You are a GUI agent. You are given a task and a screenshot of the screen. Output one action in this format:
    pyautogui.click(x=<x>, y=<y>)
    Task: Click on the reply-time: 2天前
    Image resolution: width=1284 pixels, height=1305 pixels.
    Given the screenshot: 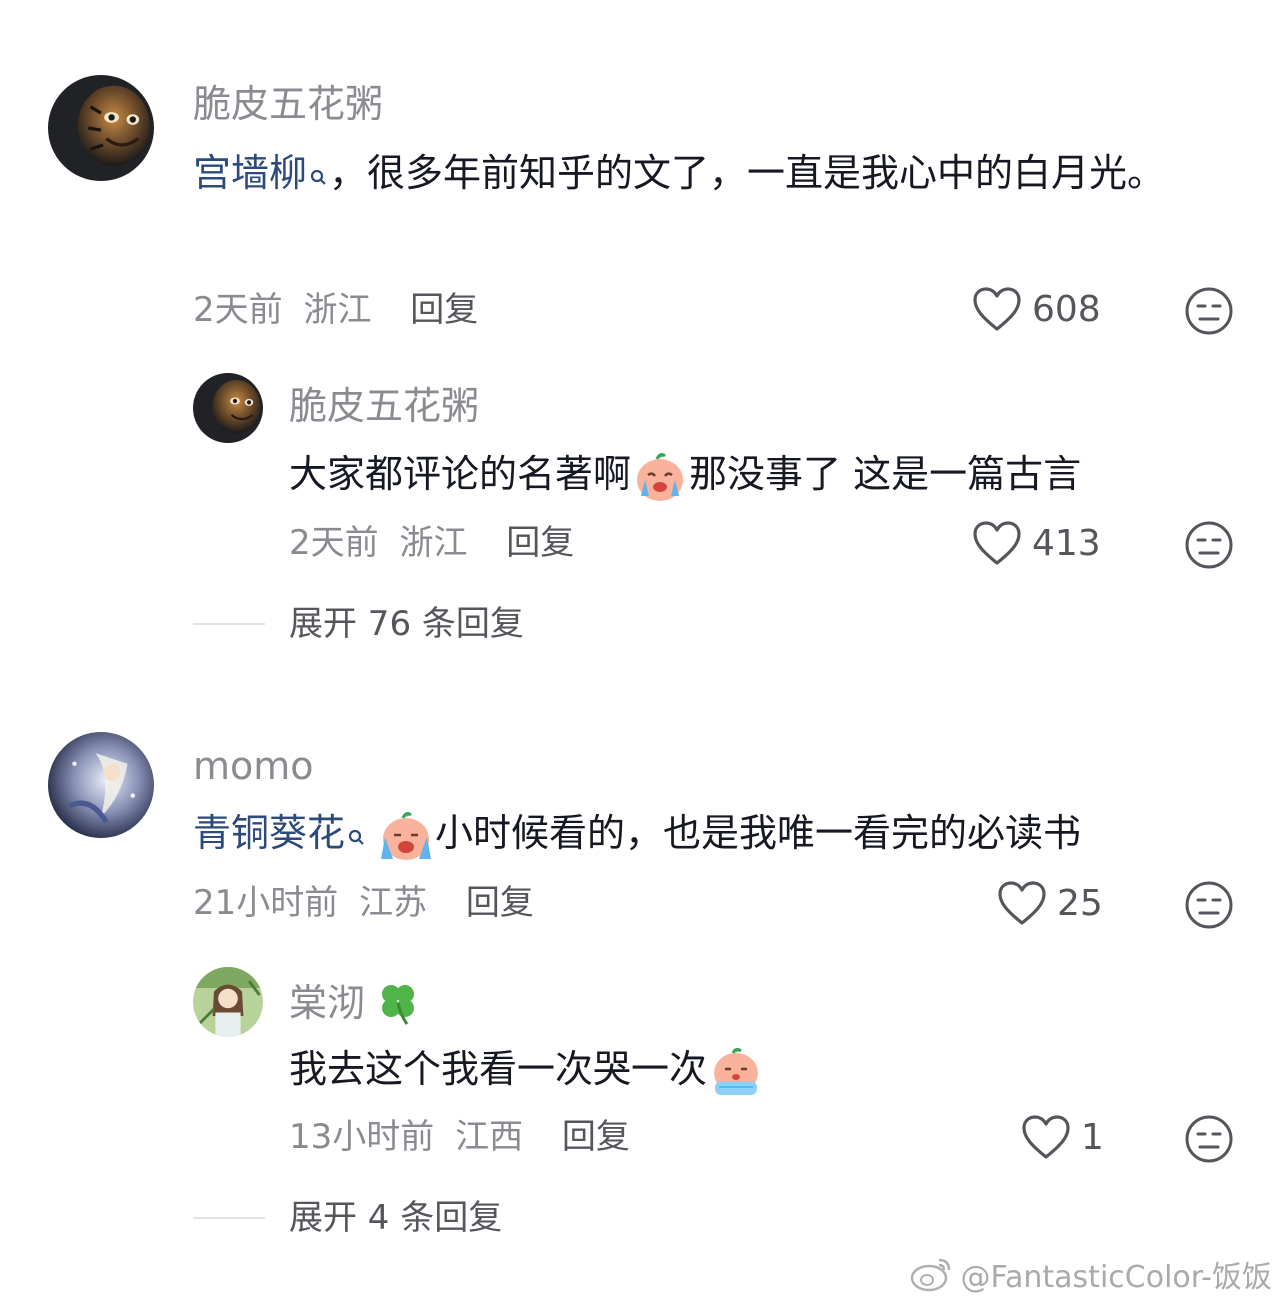 What is the action you would take?
    pyautogui.click(x=334, y=543)
    